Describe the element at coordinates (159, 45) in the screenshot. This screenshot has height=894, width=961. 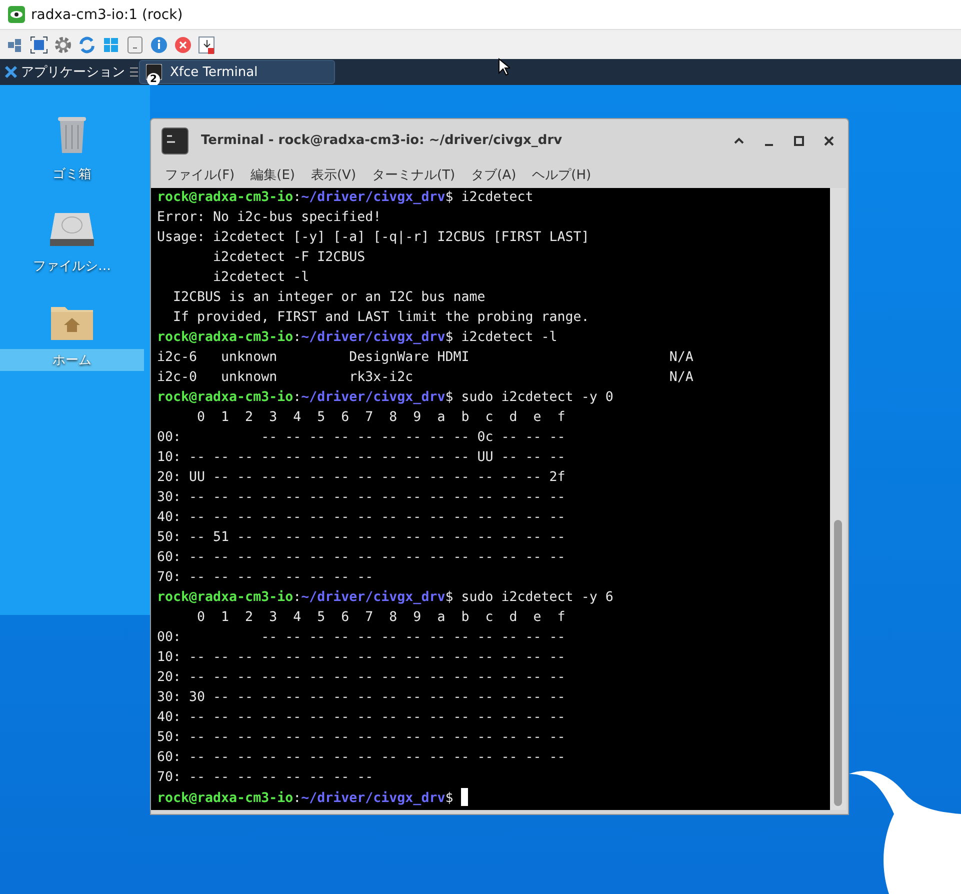
I see `info-icon` at that location.